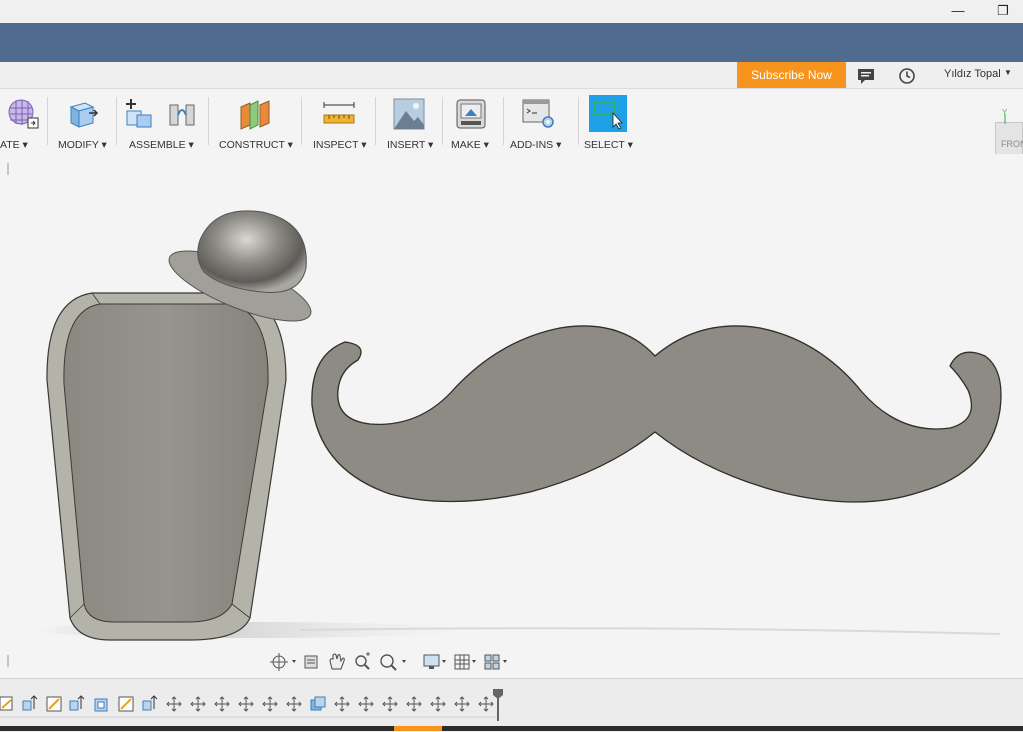 The height and width of the screenshot is (732, 1023). Describe the element at coordinates (311, 662) in the screenshot. I see `look-at-icon` at that location.